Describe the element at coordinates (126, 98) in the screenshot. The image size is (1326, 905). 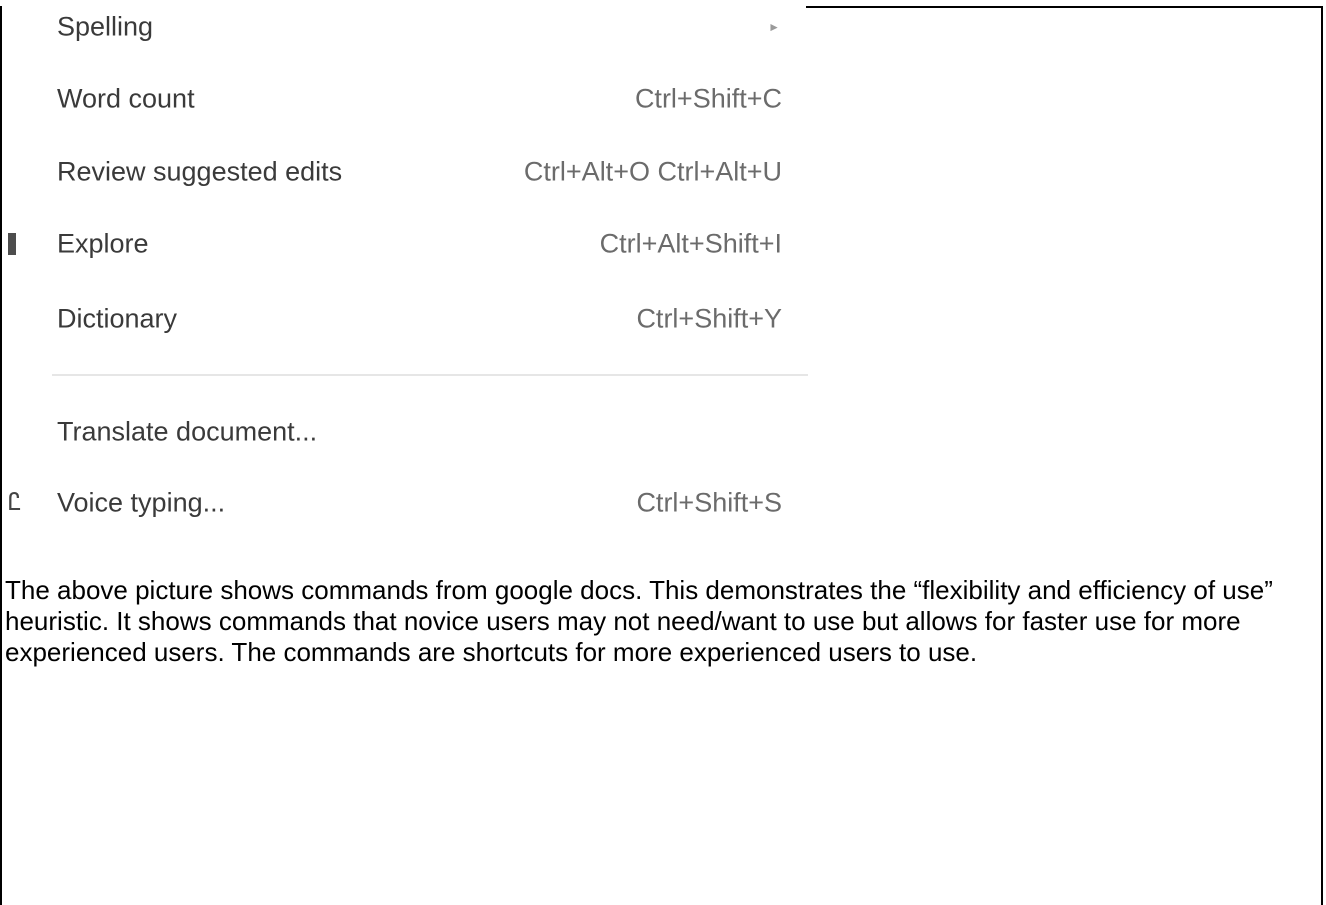
I see `menu-item-label: Word count` at that location.